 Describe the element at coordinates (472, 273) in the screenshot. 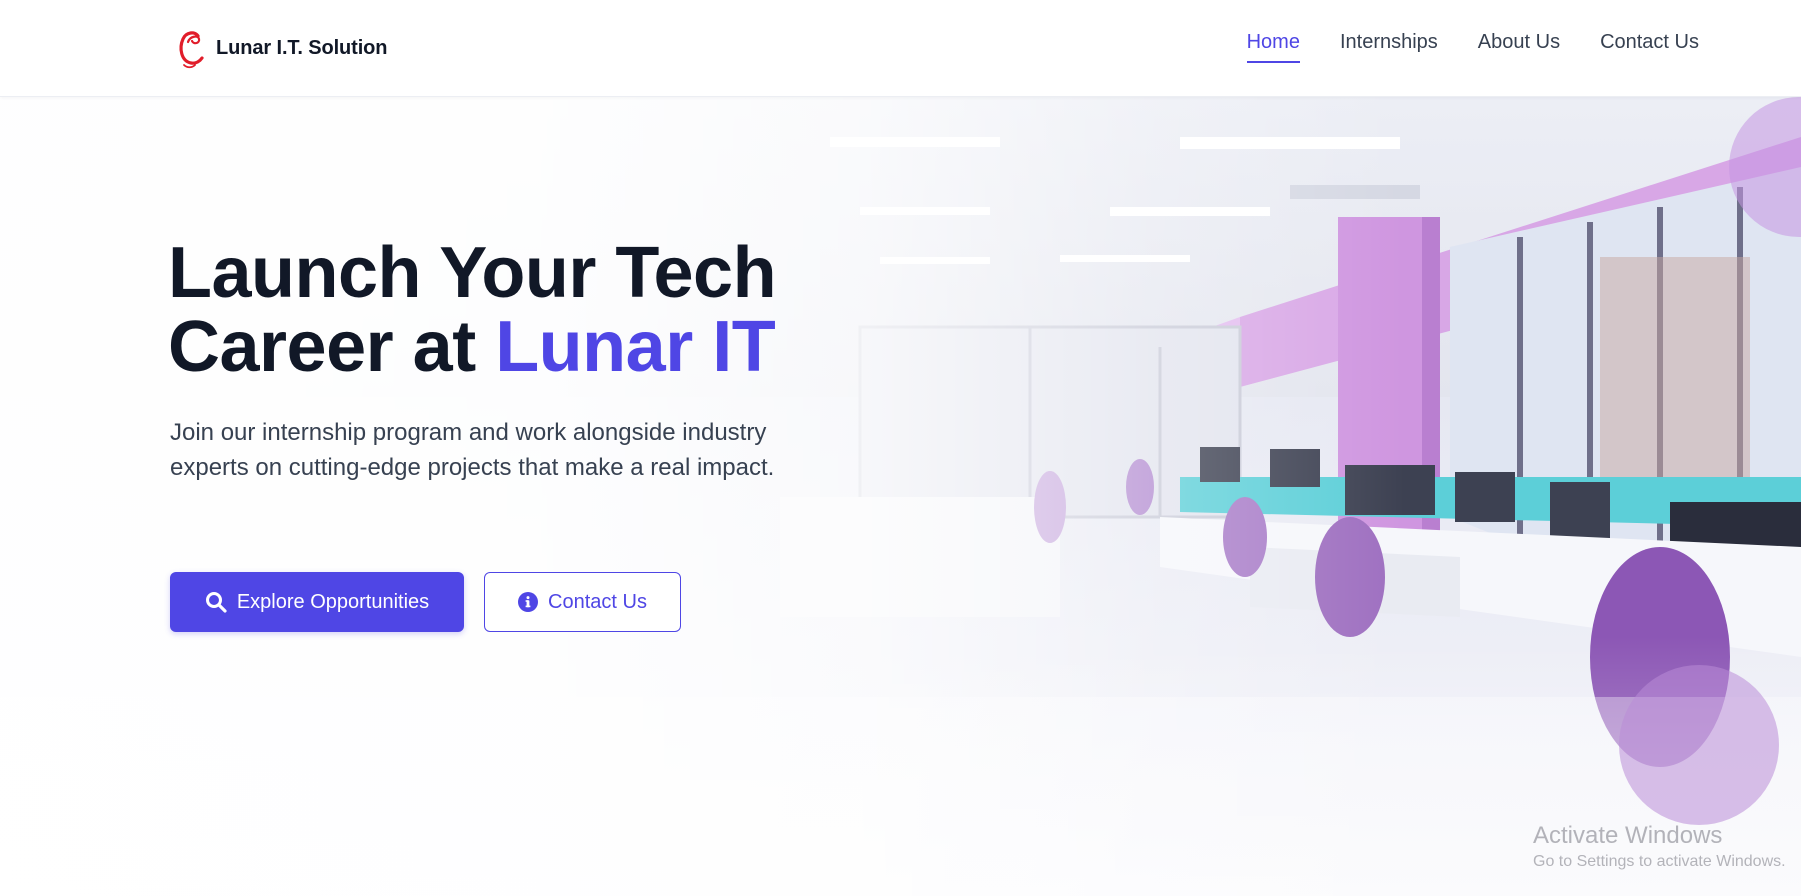

I see `hero-title-line1: Launch Your Tech` at that location.